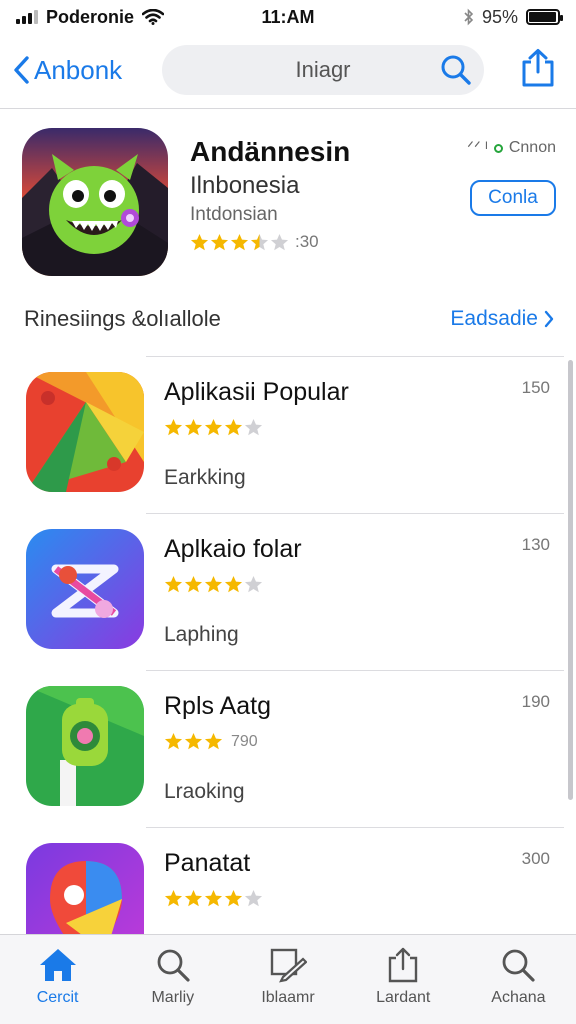  Describe the element at coordinates (494, 318) in the screenshot. I see `see-all-label: Eadsadie` at that location.